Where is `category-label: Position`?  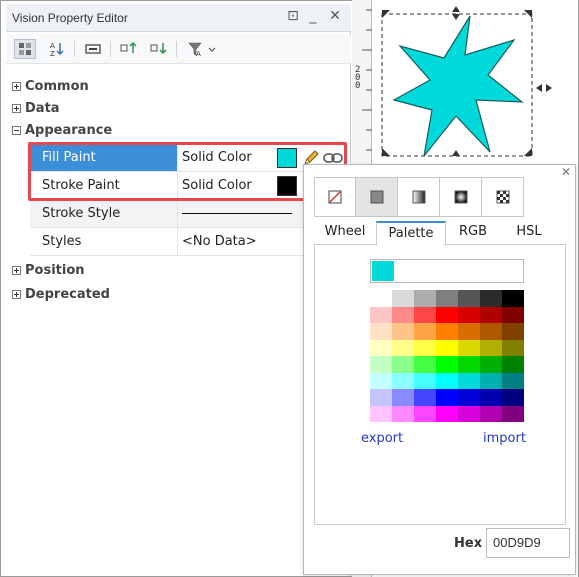
category-label: Position is located at coordinates (55, 270).